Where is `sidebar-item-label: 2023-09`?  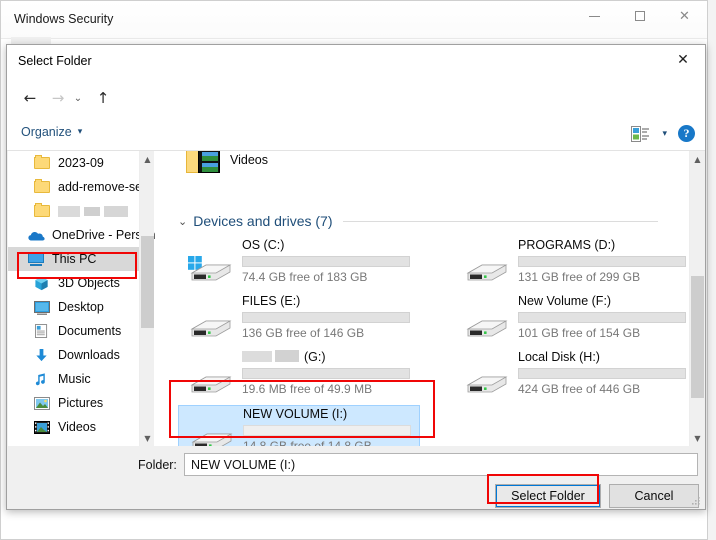
sidebar-item-label: 2023-09 is located at coordinates (81, 163).